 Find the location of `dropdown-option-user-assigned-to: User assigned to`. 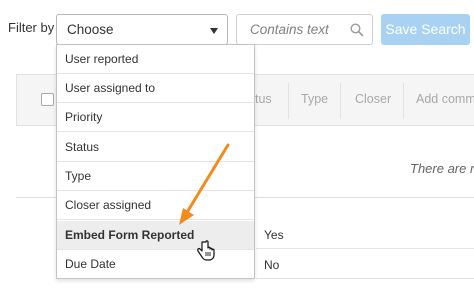

dropdown-option-user-assigned-to: User assigned to is located at coordinates (155, 88).